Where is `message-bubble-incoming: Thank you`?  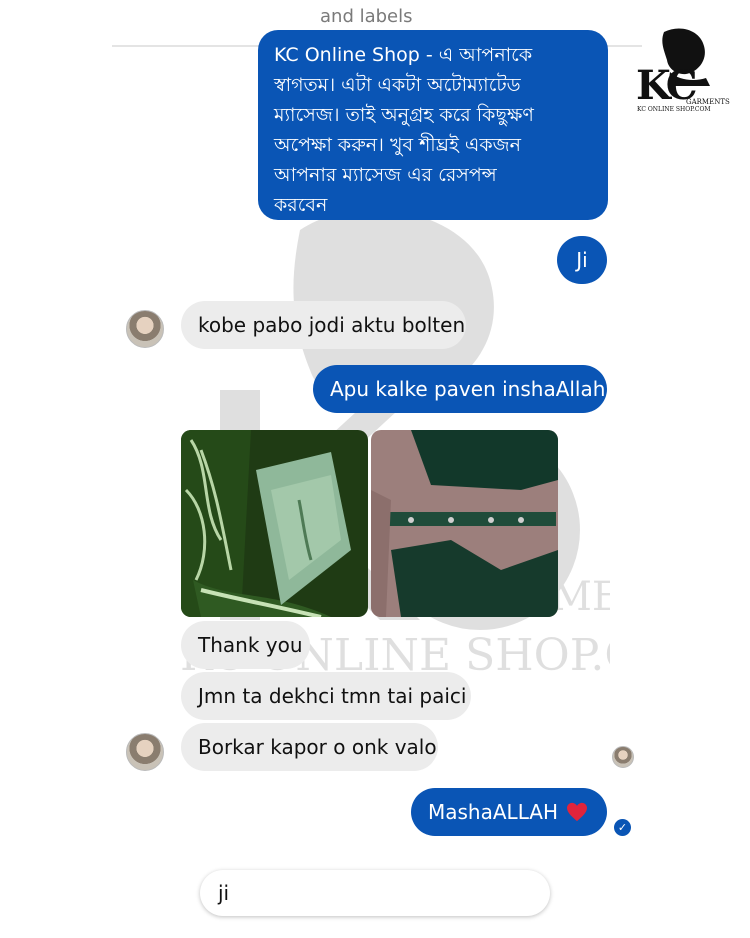
message-bubble-incoming: Thank you is located at coordinates (245, 645).